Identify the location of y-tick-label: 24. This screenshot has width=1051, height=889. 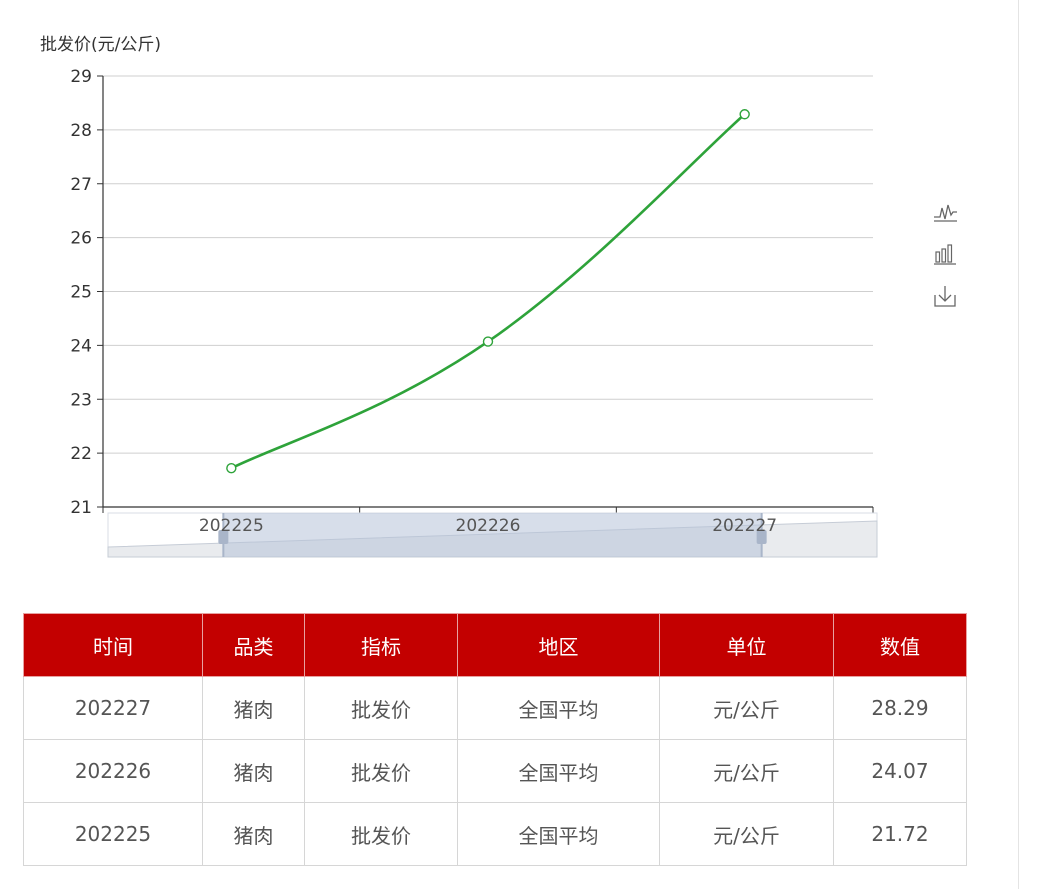
(81, 346).